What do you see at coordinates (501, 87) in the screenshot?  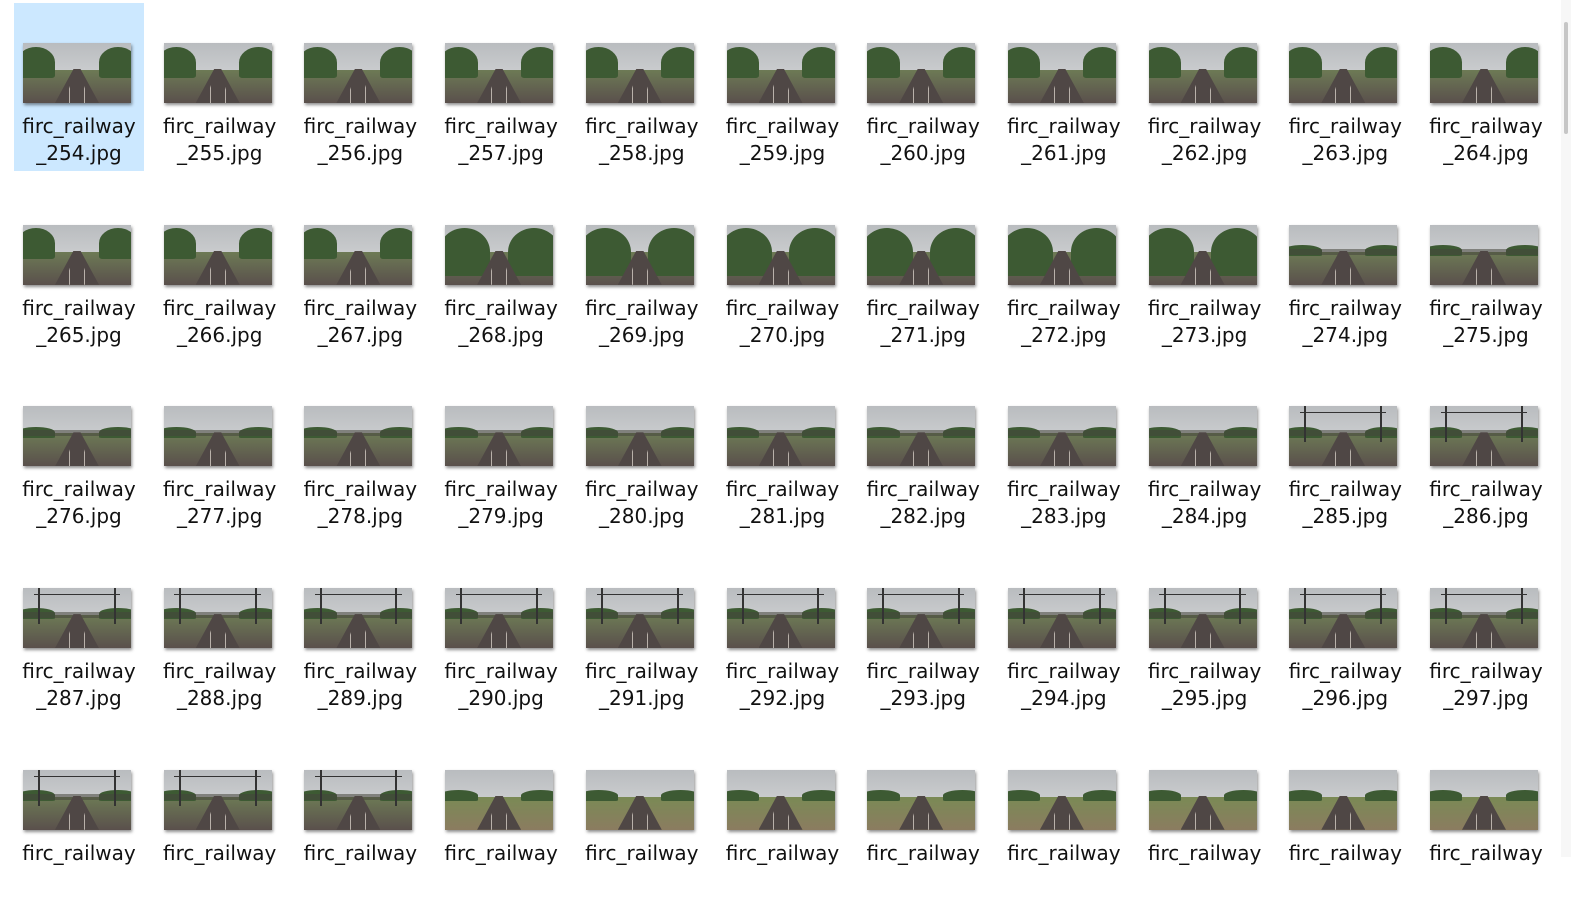 I see `file-item: firc_railway _257.jpg` at bounding box center [501, 87].